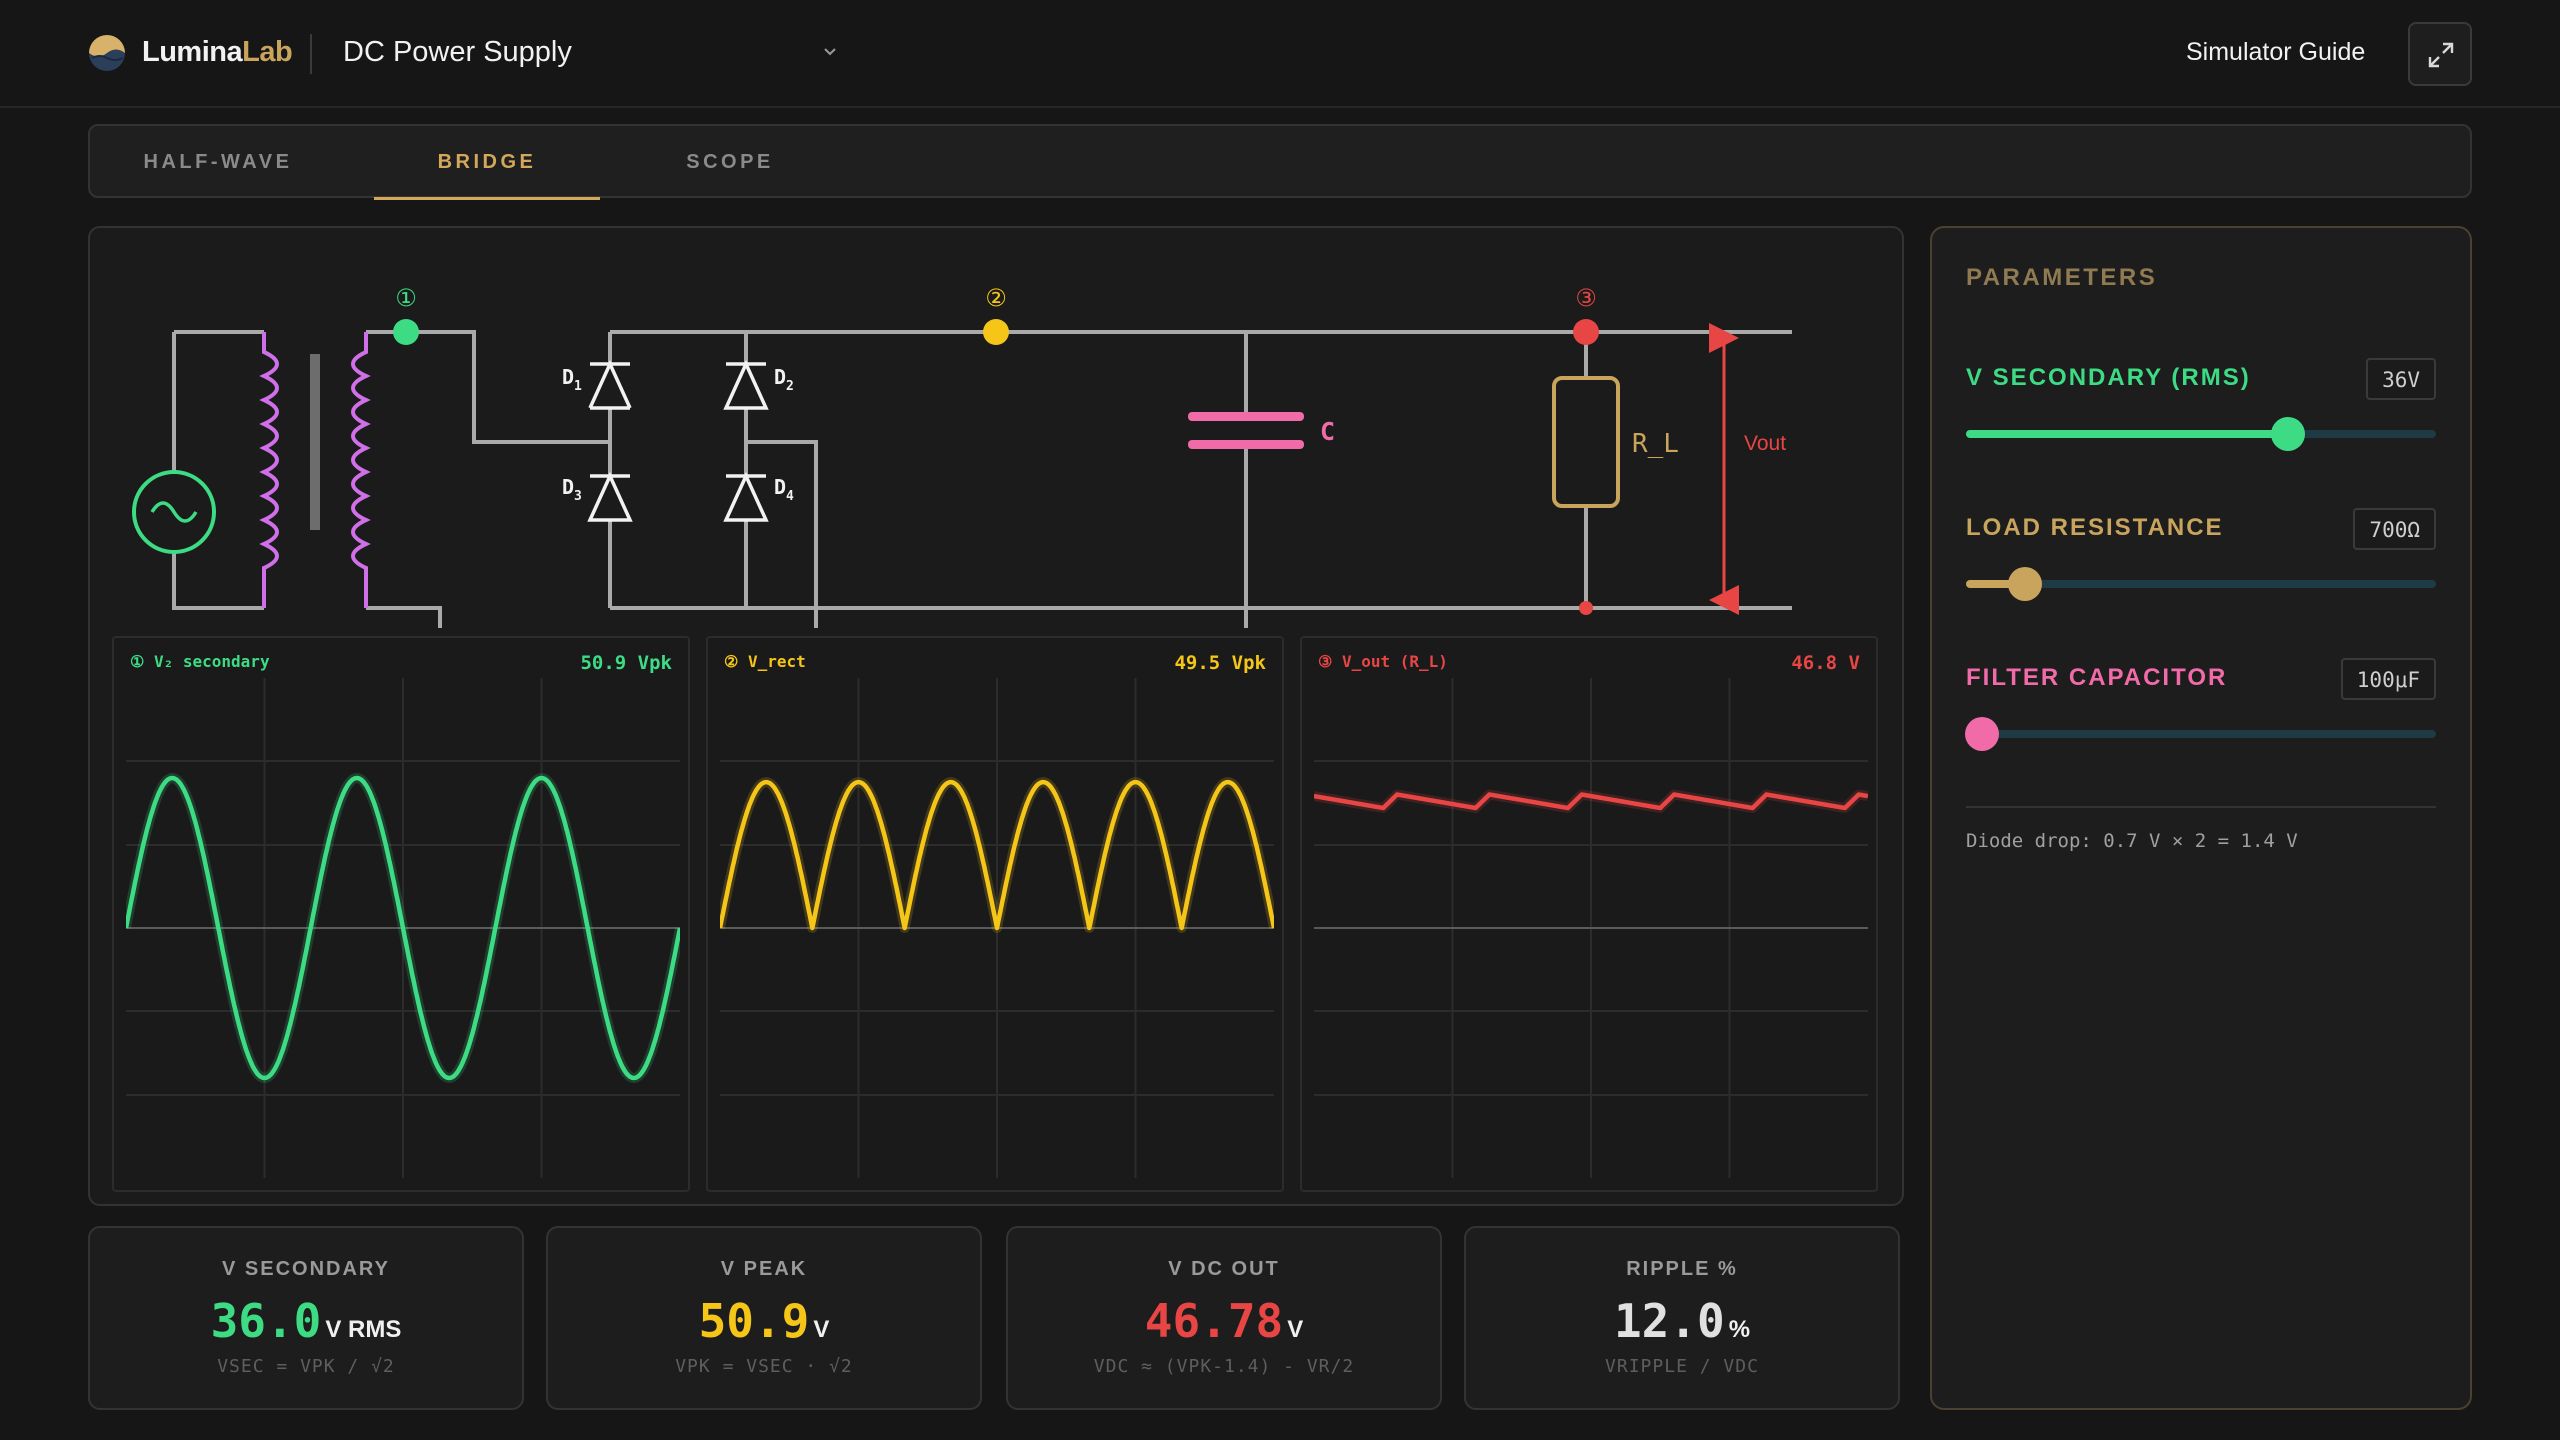  Describe the element at coordinates (1224, 1269) in the screenshot. I see `stat-title: V DC OUT` at that location.